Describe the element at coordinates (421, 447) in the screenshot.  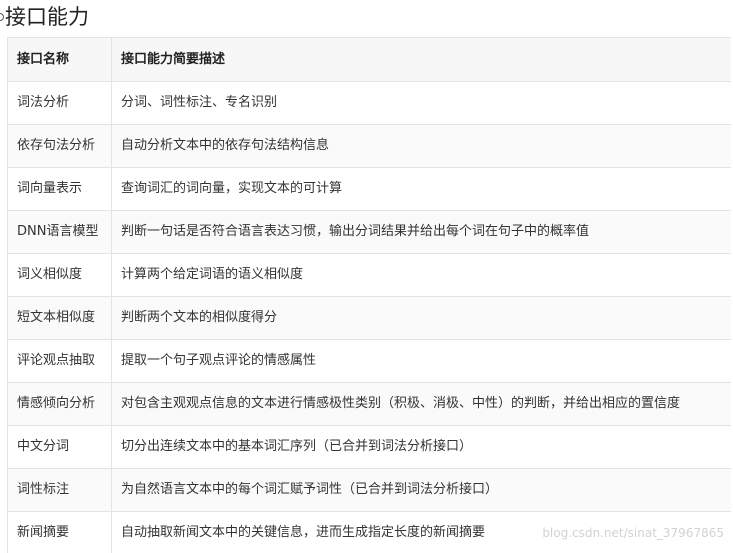
I see `api-description-cell: 切分出连续文本中的基本词汇序列（已合并到词法分析接口）` at that location.